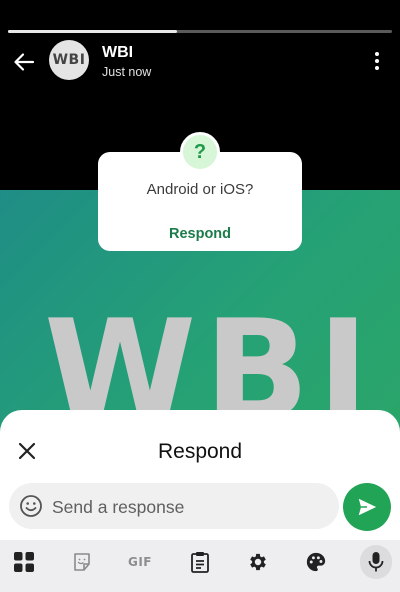 Image resolution: width=400 pixels, height=592 pixels. What do you see at coordinates (117, 53) in the screenshot?
I see `sender-name: WBI` at bounding box center [117, 53].